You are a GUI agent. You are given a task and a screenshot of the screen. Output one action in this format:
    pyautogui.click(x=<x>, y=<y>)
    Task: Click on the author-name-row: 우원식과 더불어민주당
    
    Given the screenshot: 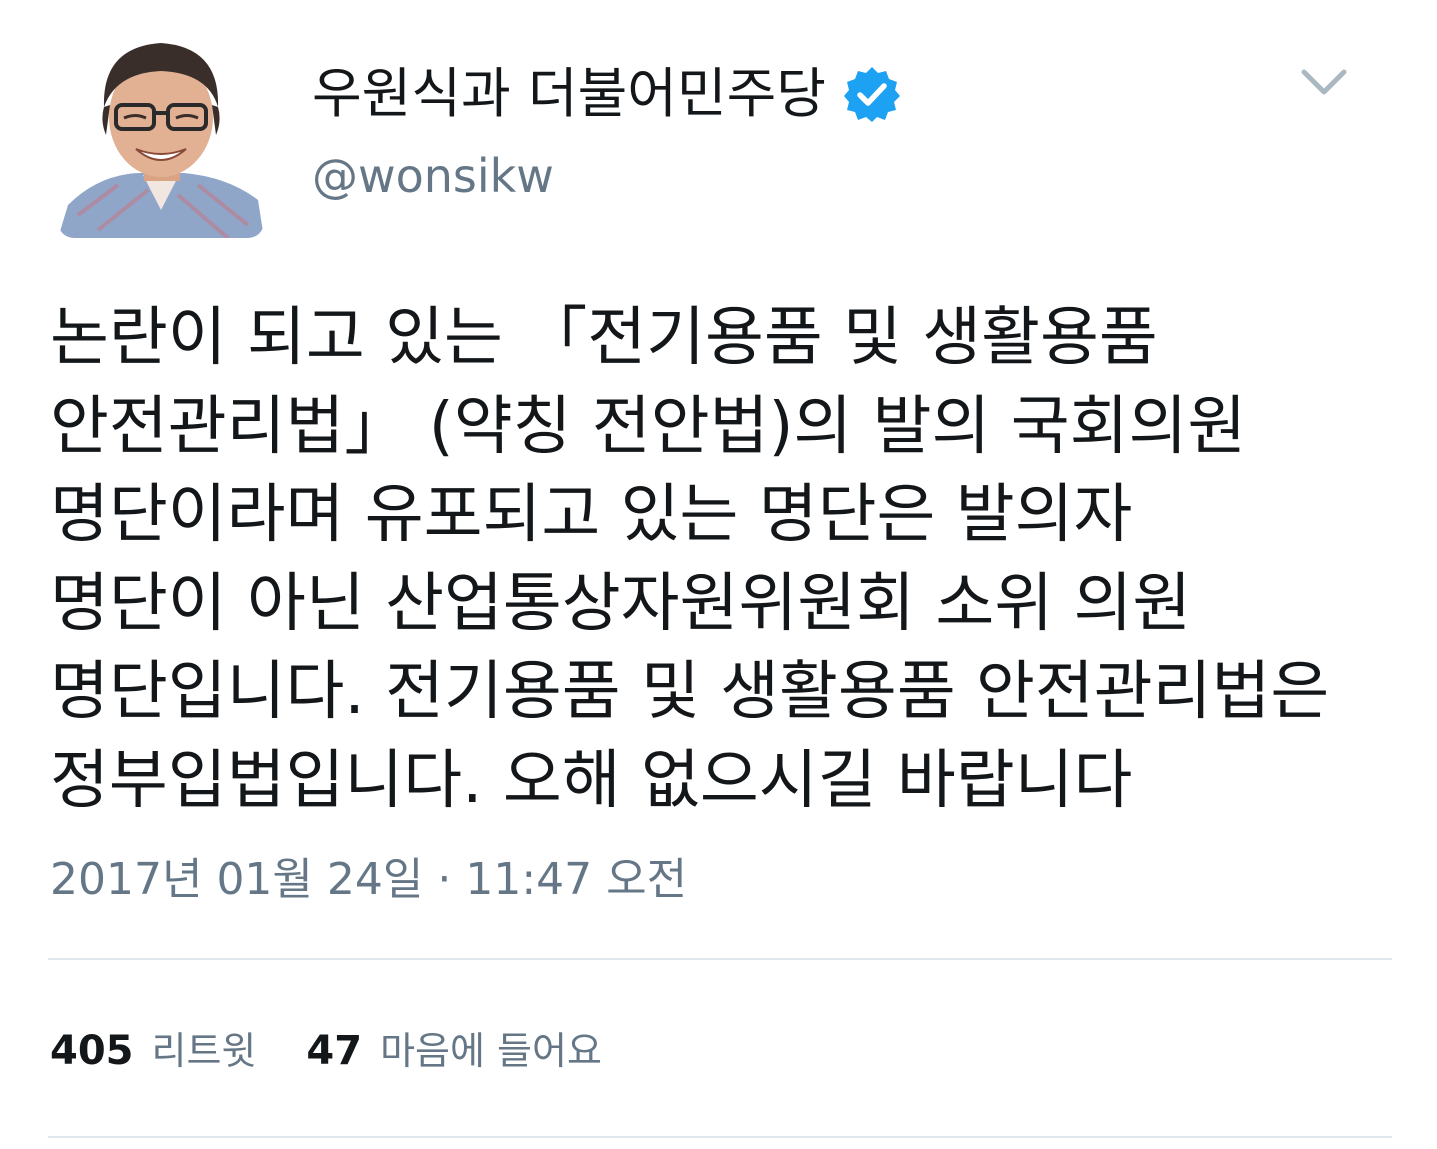 What is the action you would take?
    pyautogui.click(x=607, y=94)
    